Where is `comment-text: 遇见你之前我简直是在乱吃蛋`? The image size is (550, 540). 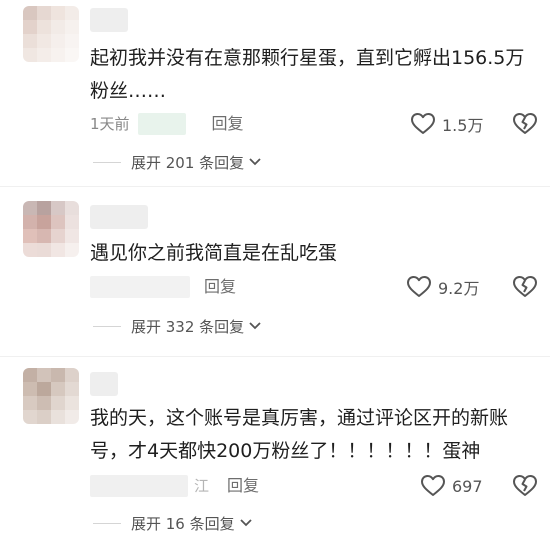
comment-text: 遇见你之前我简直是在乱吃蛋 is located at coordinates (214, 253).